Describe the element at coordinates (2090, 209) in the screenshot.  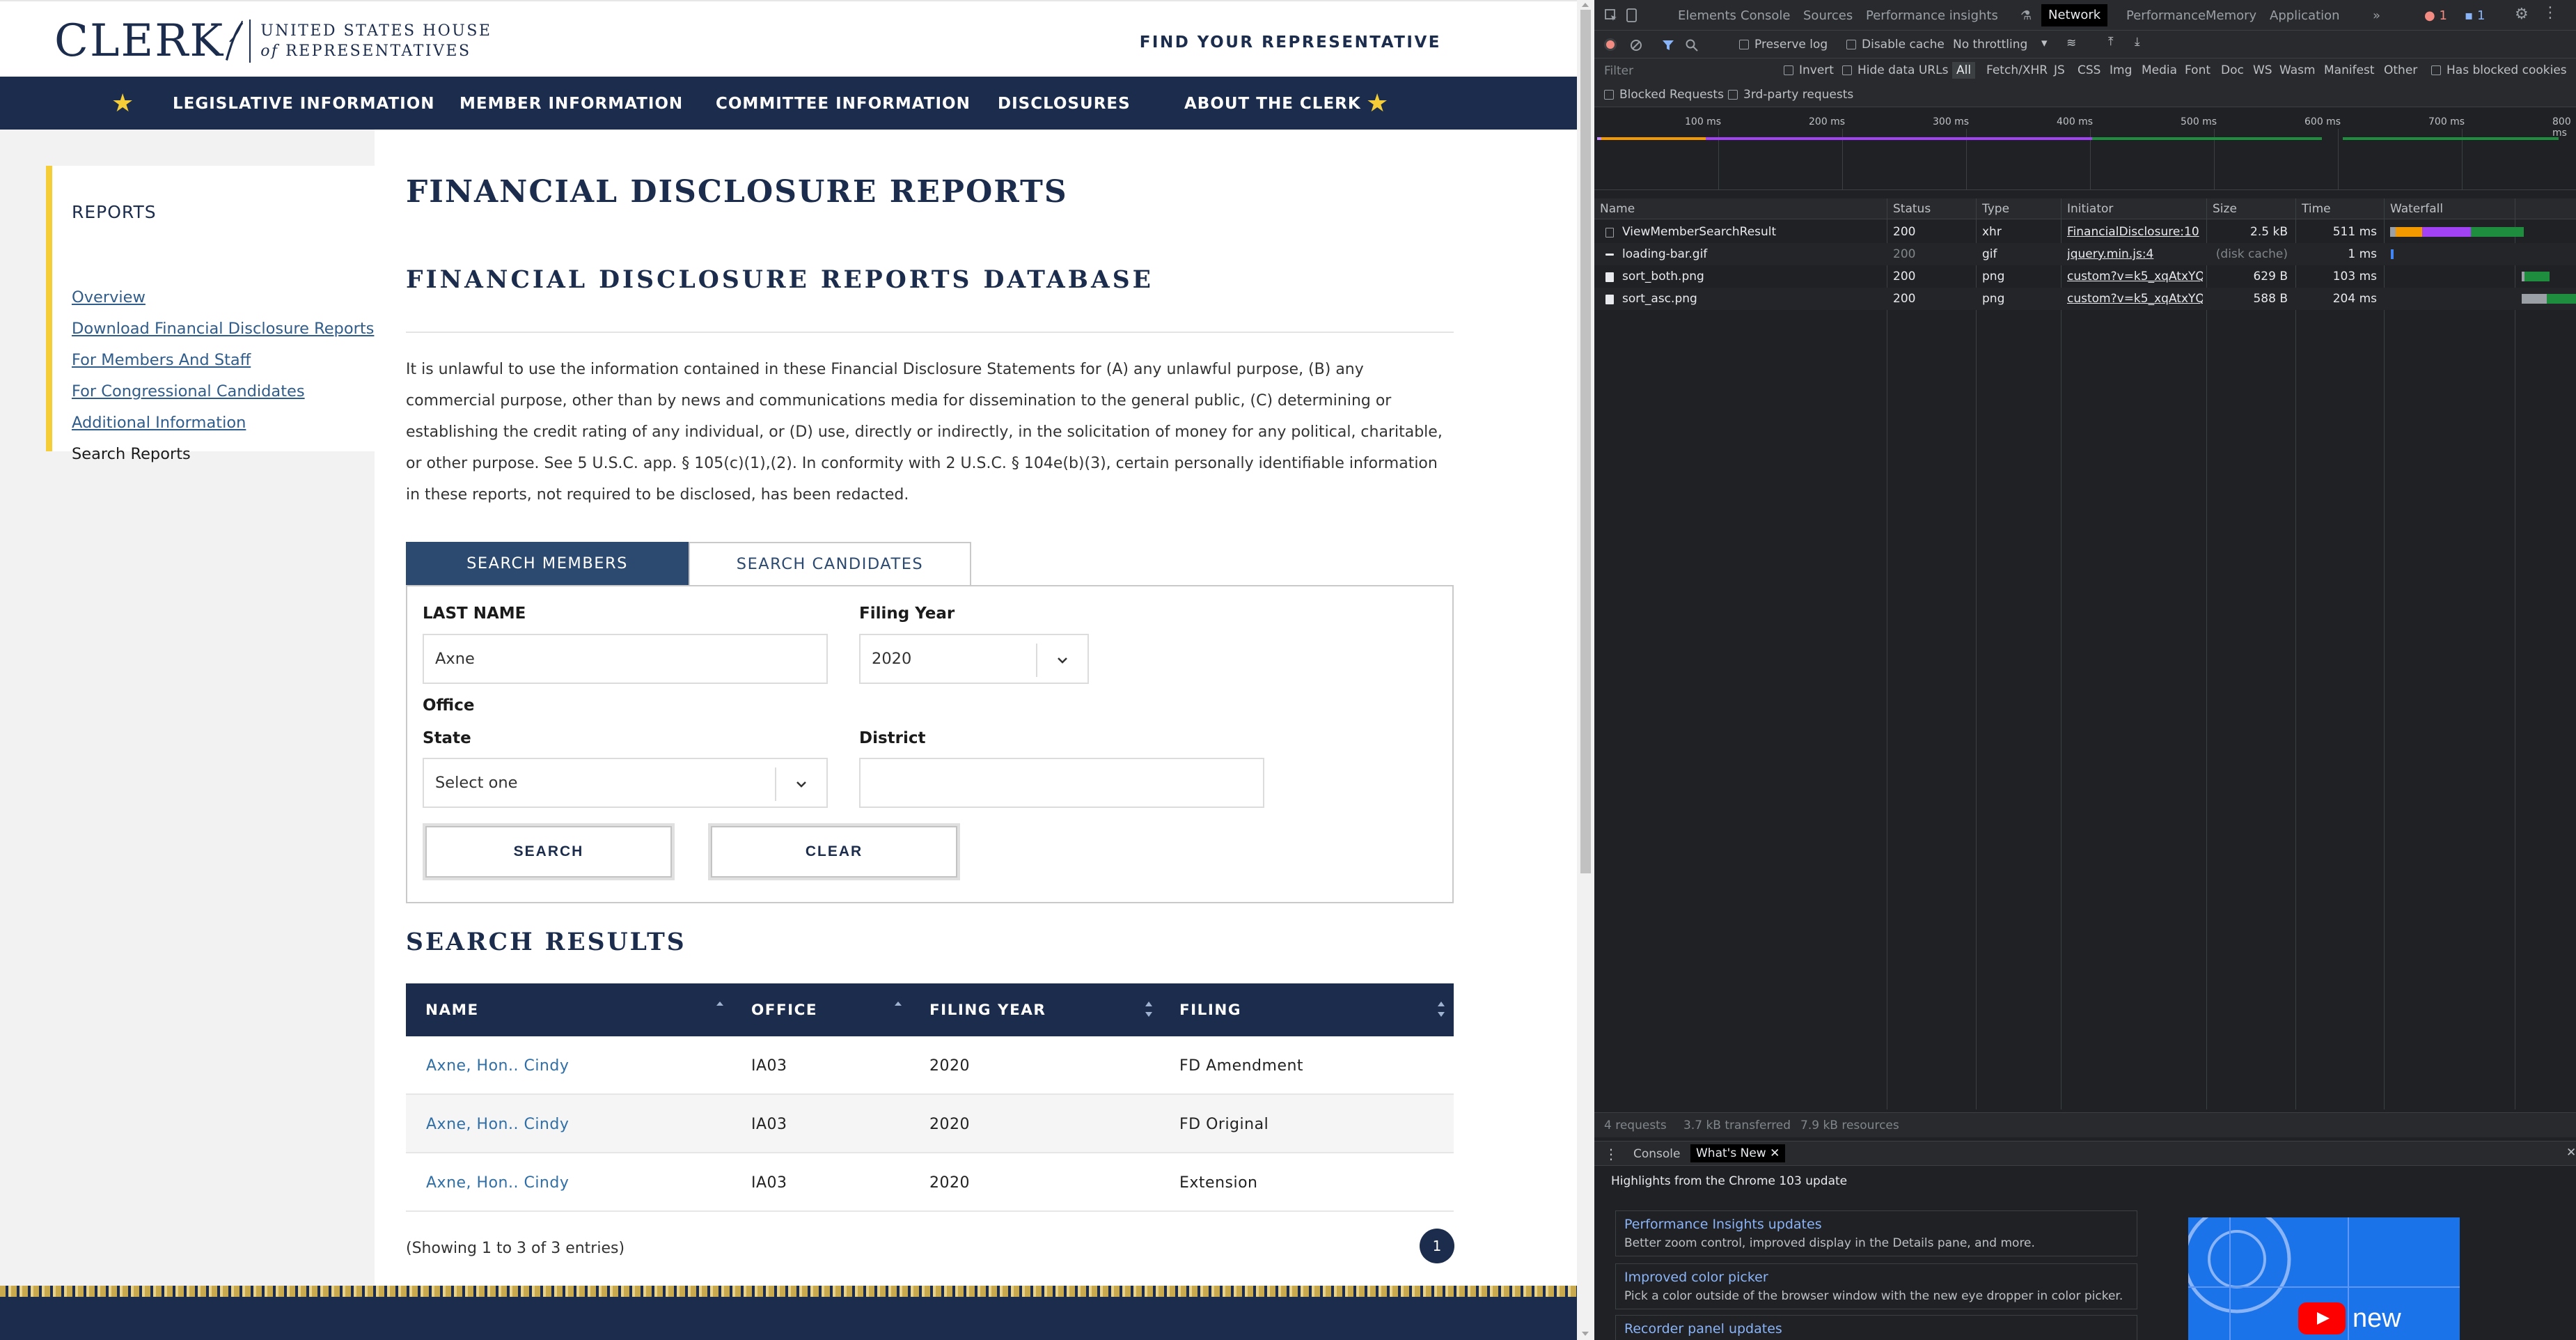
I see `column-initiator: Initiator` at that location.